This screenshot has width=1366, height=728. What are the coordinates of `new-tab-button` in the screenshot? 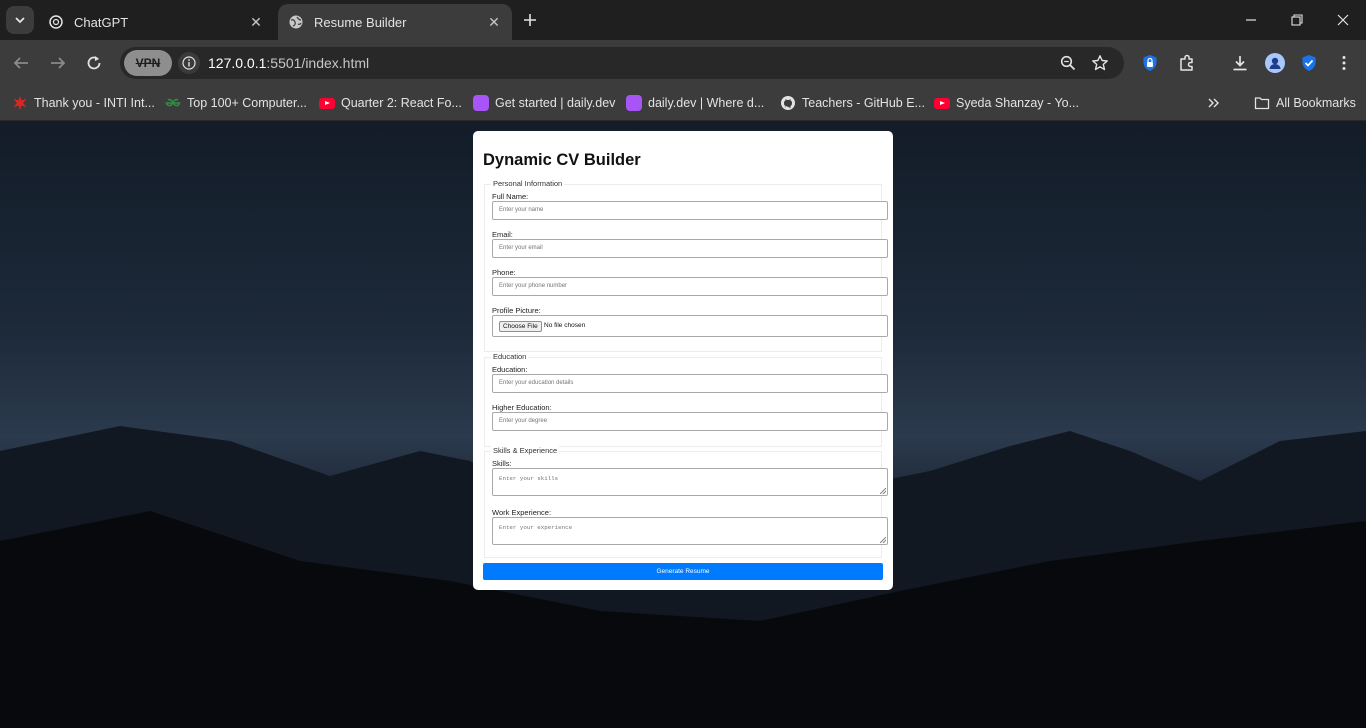 It's located at (530, 20).